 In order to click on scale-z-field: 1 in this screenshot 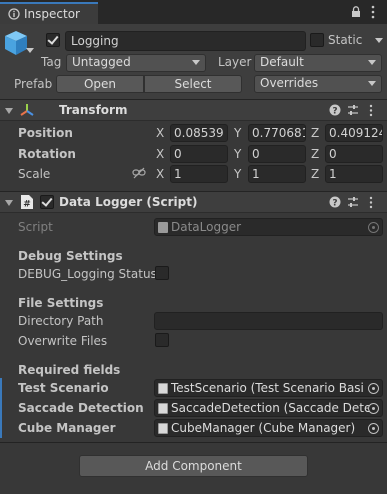, I will do `click(354, 174)`.